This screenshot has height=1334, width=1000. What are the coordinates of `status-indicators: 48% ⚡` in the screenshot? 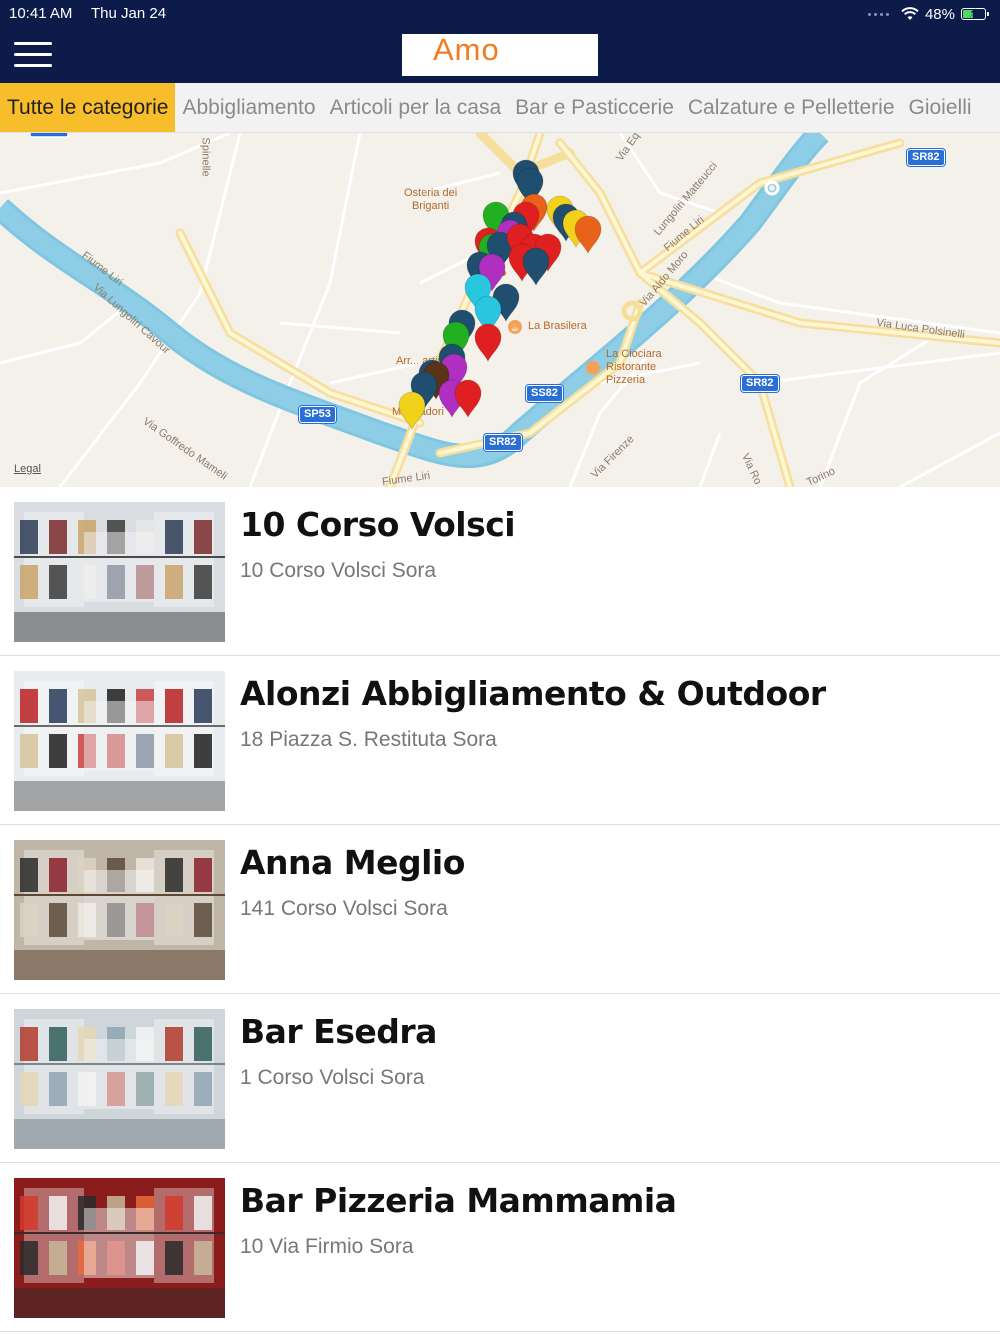 It's located at (928, 14).